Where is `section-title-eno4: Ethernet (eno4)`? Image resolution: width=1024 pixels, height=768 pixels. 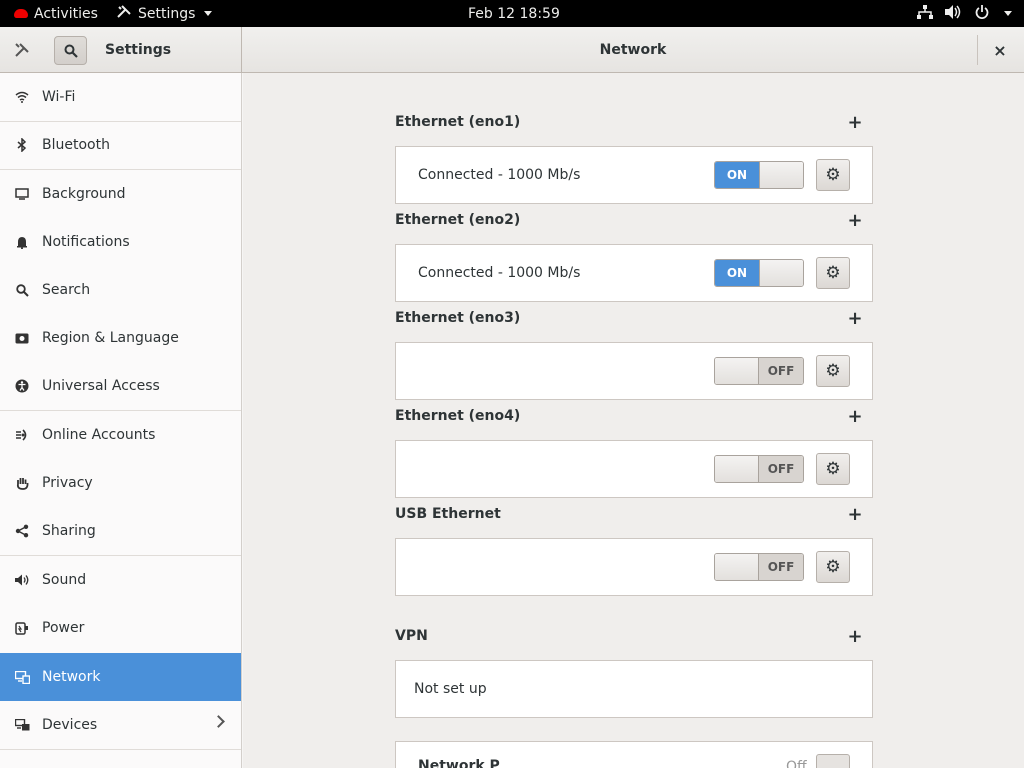 section-title-eno4: Ethernet (eno4) is located at coordinates (458, 416).